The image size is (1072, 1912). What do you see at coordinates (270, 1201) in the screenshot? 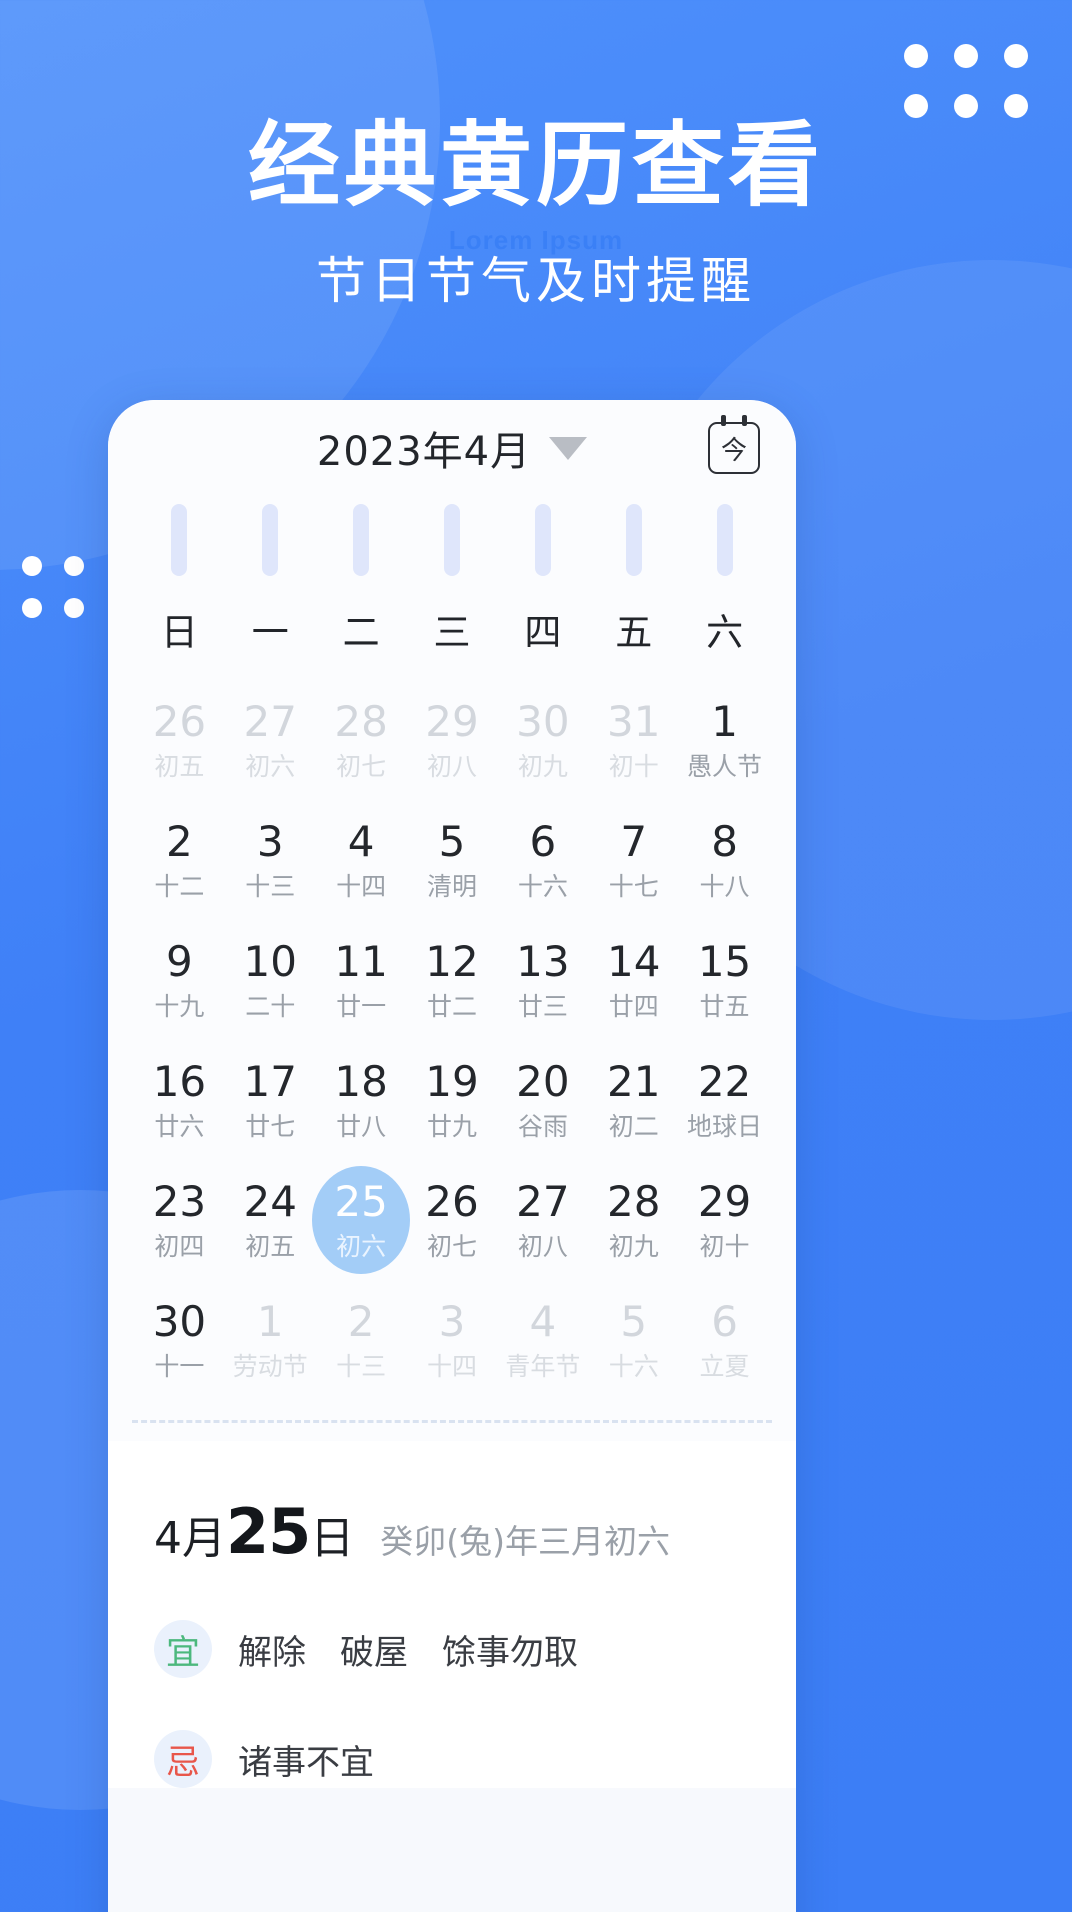
I see `day-number: 24` at bounding box center [270, 1201].